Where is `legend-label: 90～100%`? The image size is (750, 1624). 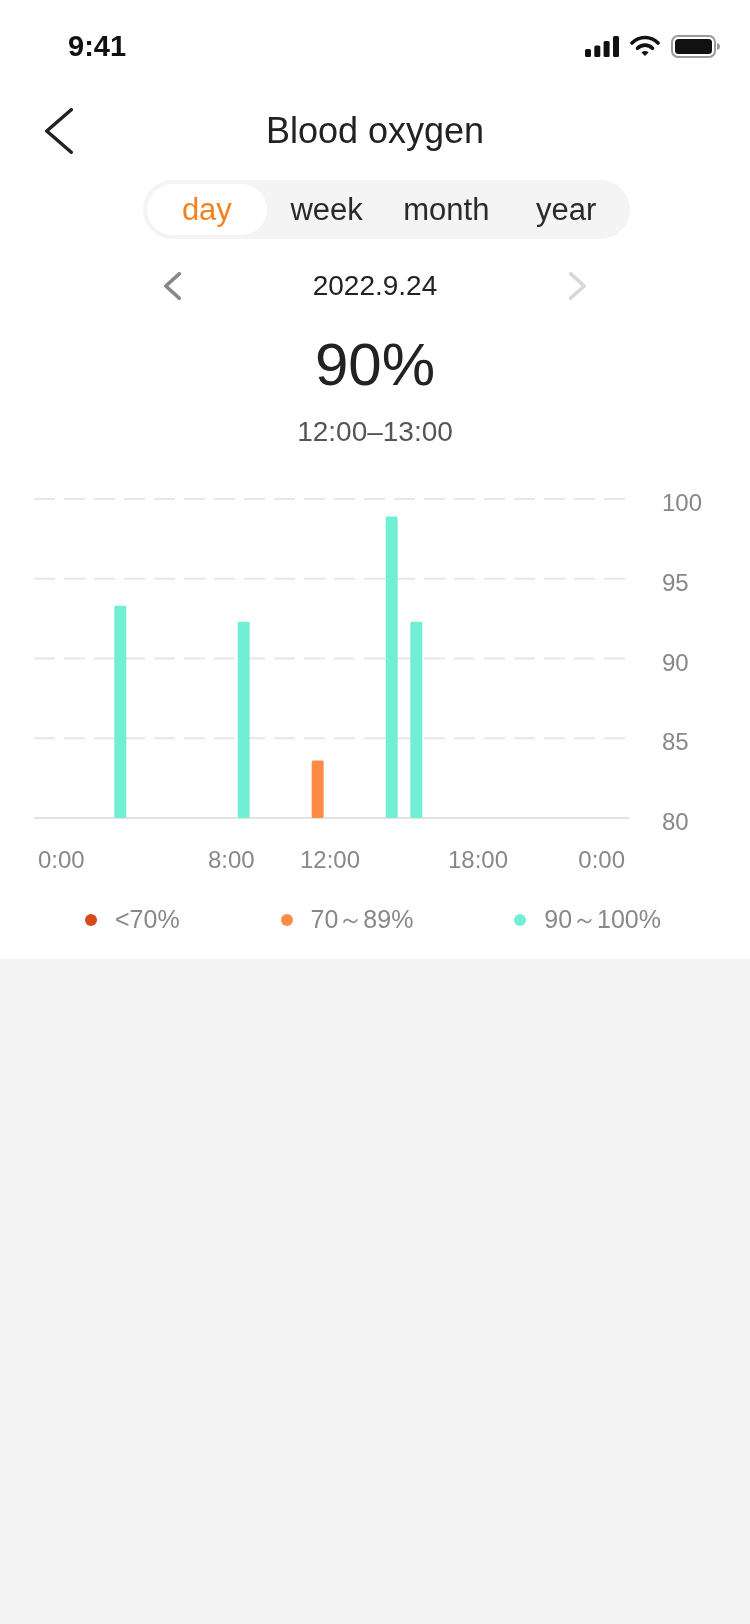 legend-label: 90～100% is located at coordinates (602, 919).